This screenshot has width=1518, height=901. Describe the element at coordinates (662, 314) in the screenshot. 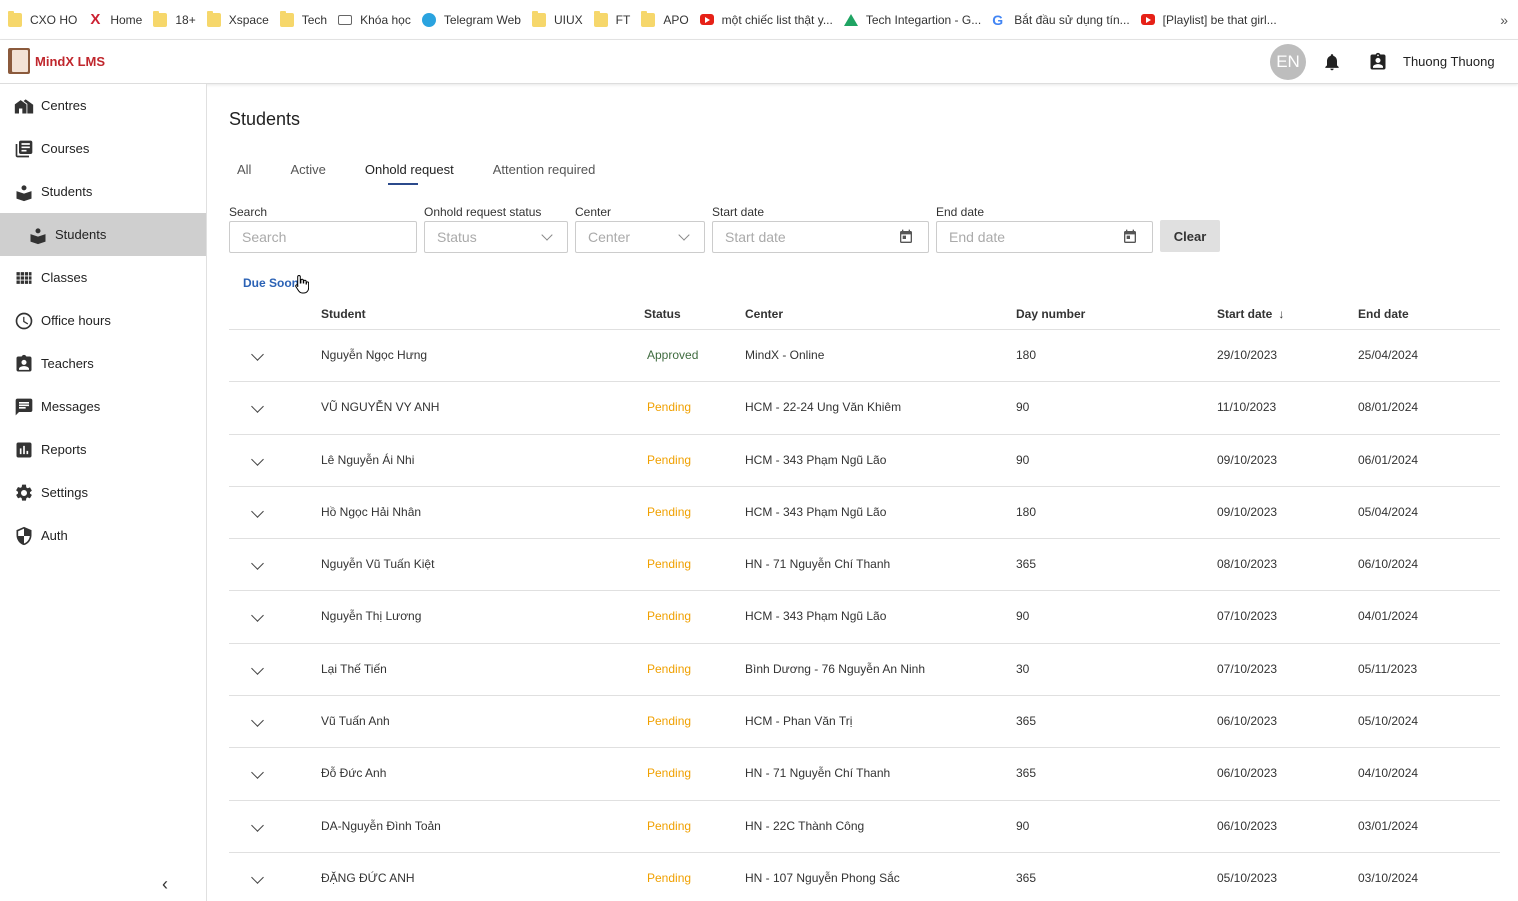

I see `column-status: Status` at that location.